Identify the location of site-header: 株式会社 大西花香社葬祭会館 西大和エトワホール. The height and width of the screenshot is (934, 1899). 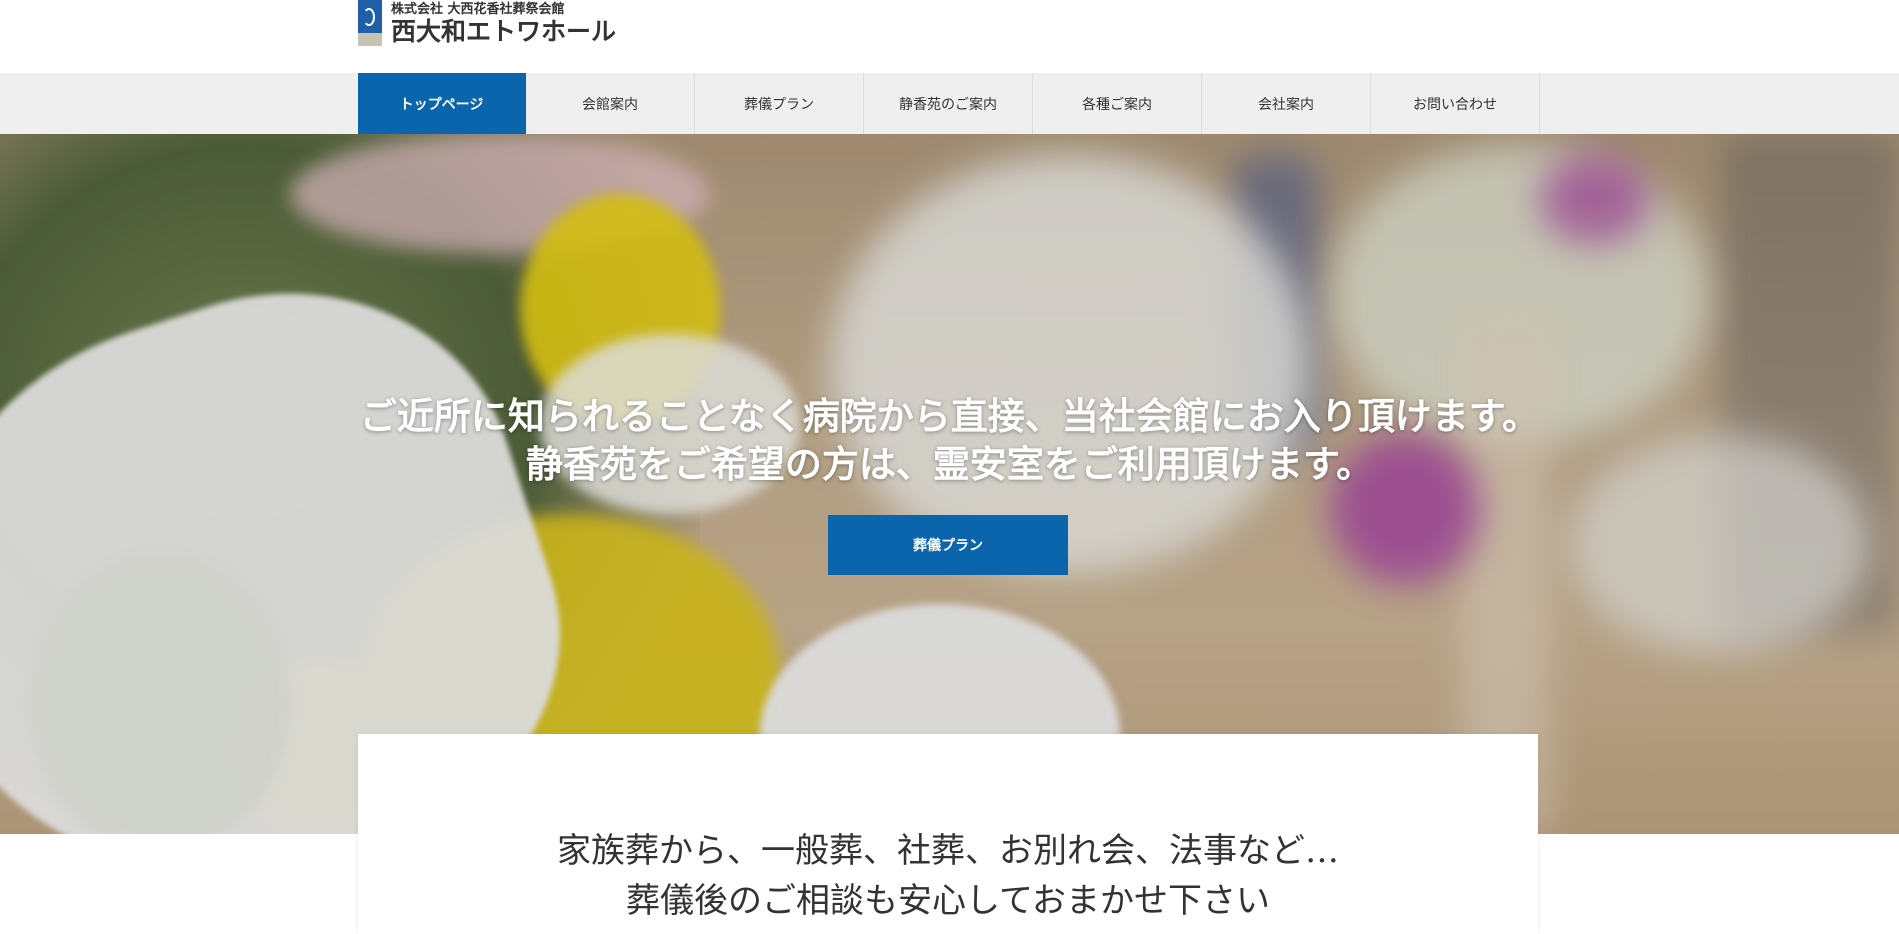
(949, 36).